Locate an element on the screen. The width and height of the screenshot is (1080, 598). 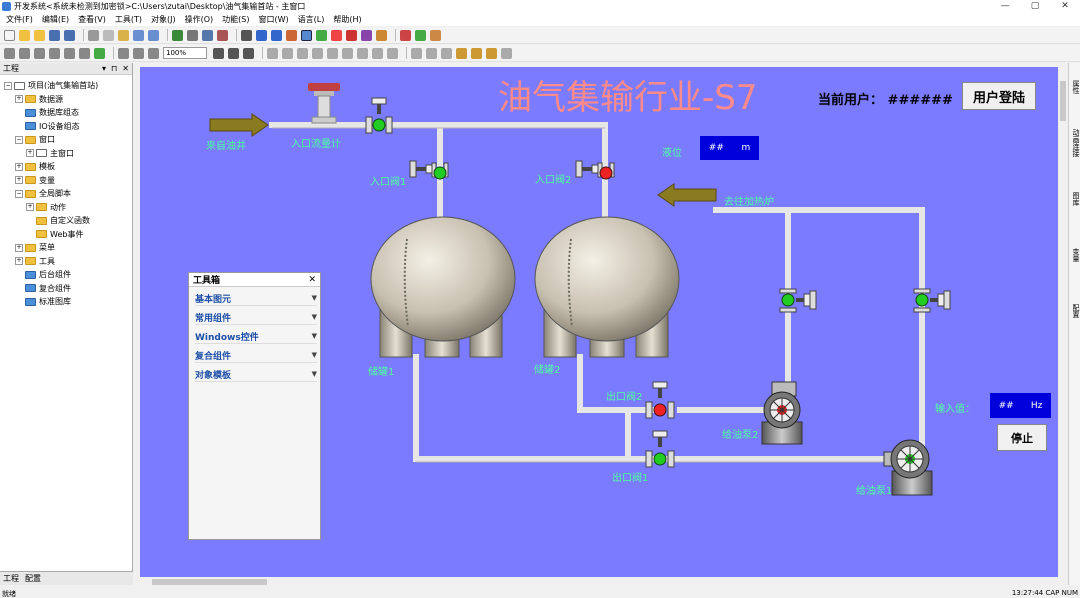
menu-object: 对象(J) is located at coordinates (163, 19).